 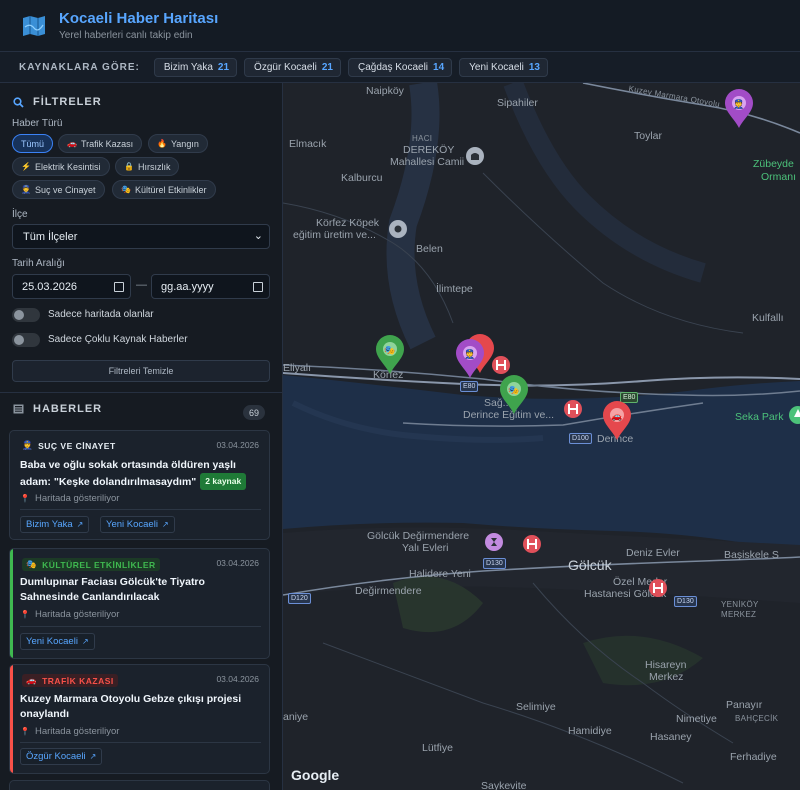 I want to click on type-chip-crime: 👮 Suç ve Cinayet, so click(x=58, y=189).